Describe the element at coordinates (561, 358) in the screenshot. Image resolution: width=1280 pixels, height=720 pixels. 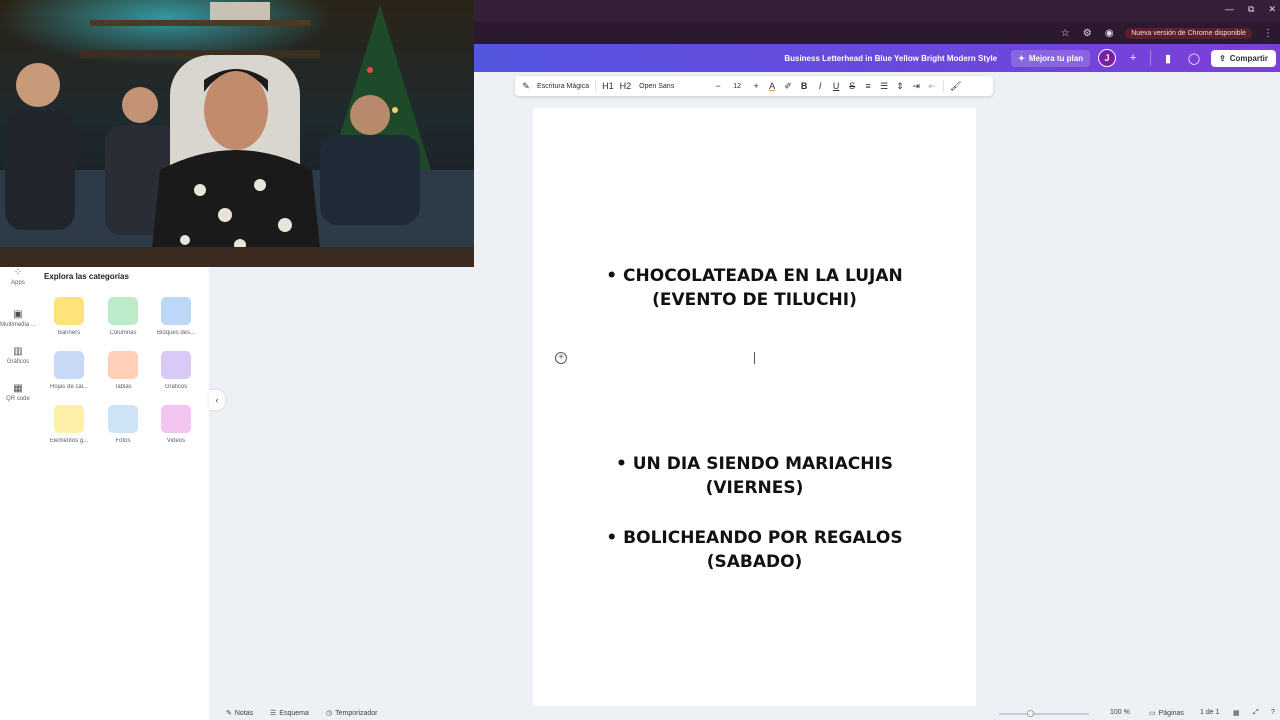
I see `add-element-button: +` at that location.